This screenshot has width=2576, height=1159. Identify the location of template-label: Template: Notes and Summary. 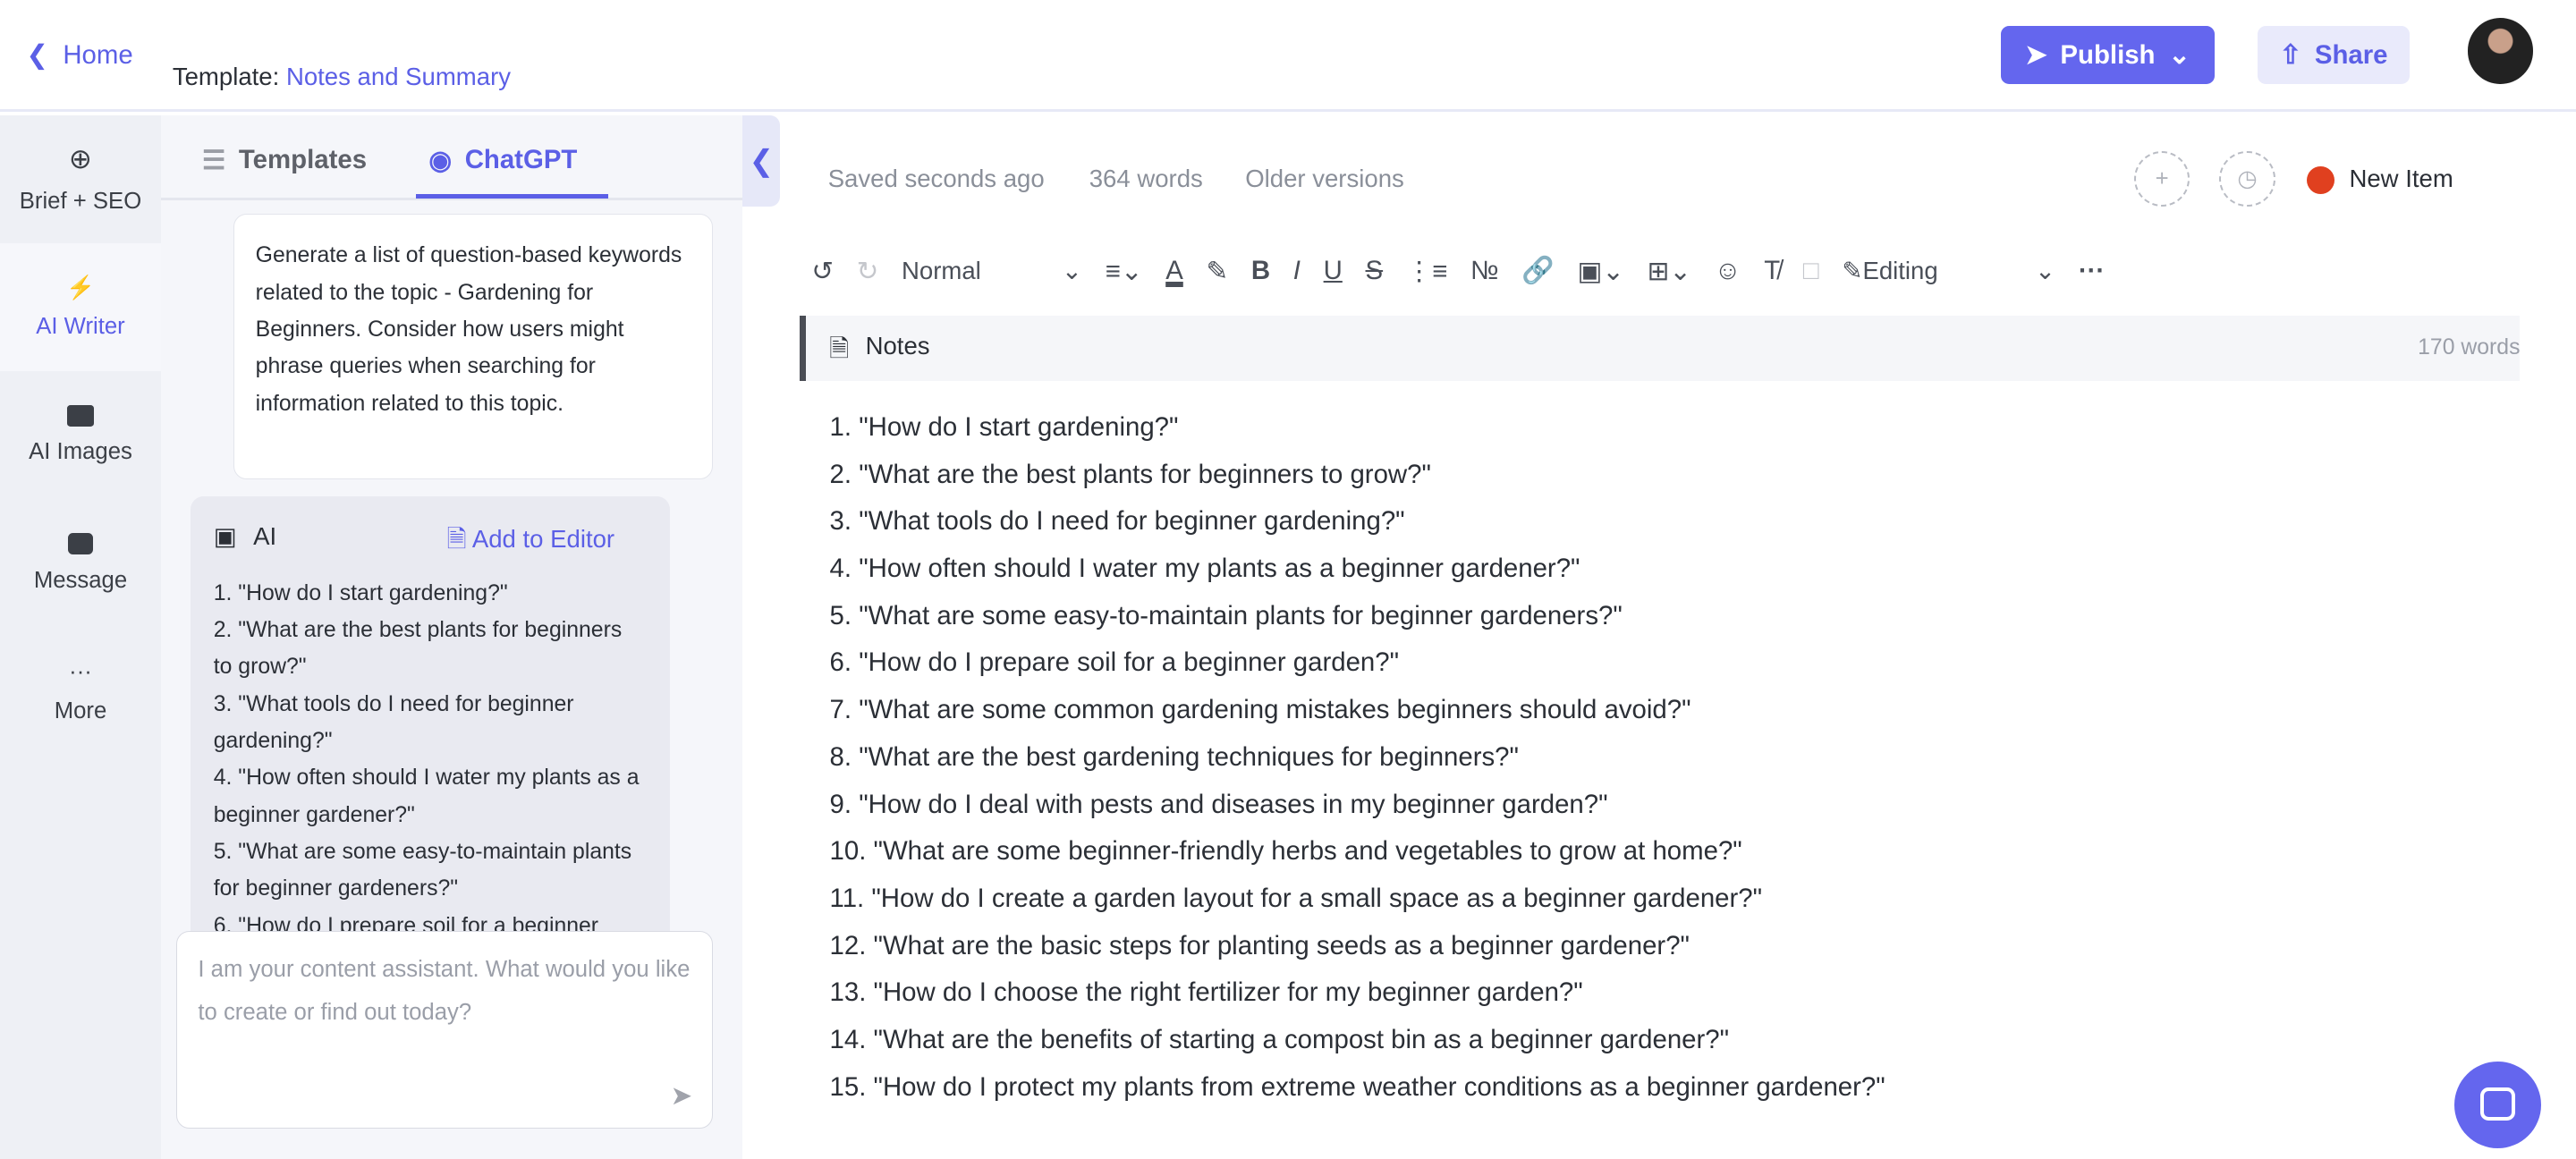
(342, 77).